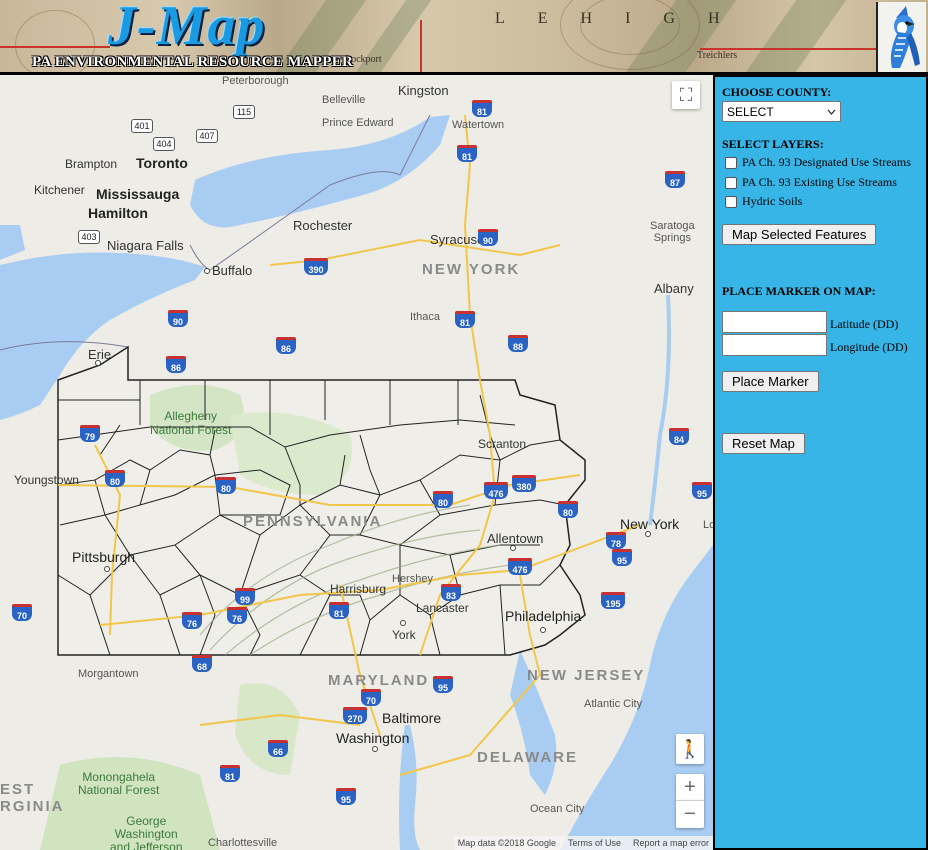  I want to click on hudson-river, so click(659, 410).